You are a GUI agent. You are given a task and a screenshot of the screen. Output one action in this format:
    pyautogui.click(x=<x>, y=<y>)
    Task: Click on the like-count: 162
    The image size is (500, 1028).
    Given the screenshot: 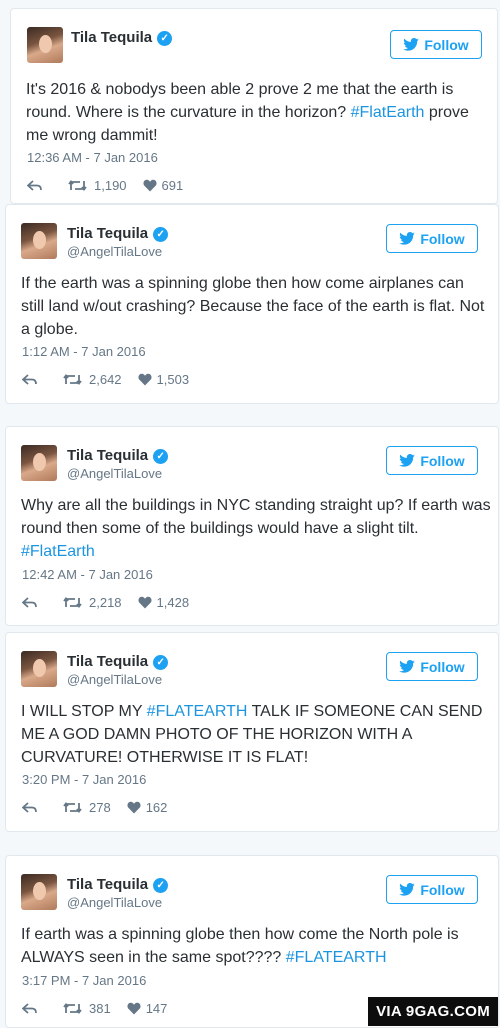 What is the action you would take?
    pyautogui.click(x=156, y=807)
    